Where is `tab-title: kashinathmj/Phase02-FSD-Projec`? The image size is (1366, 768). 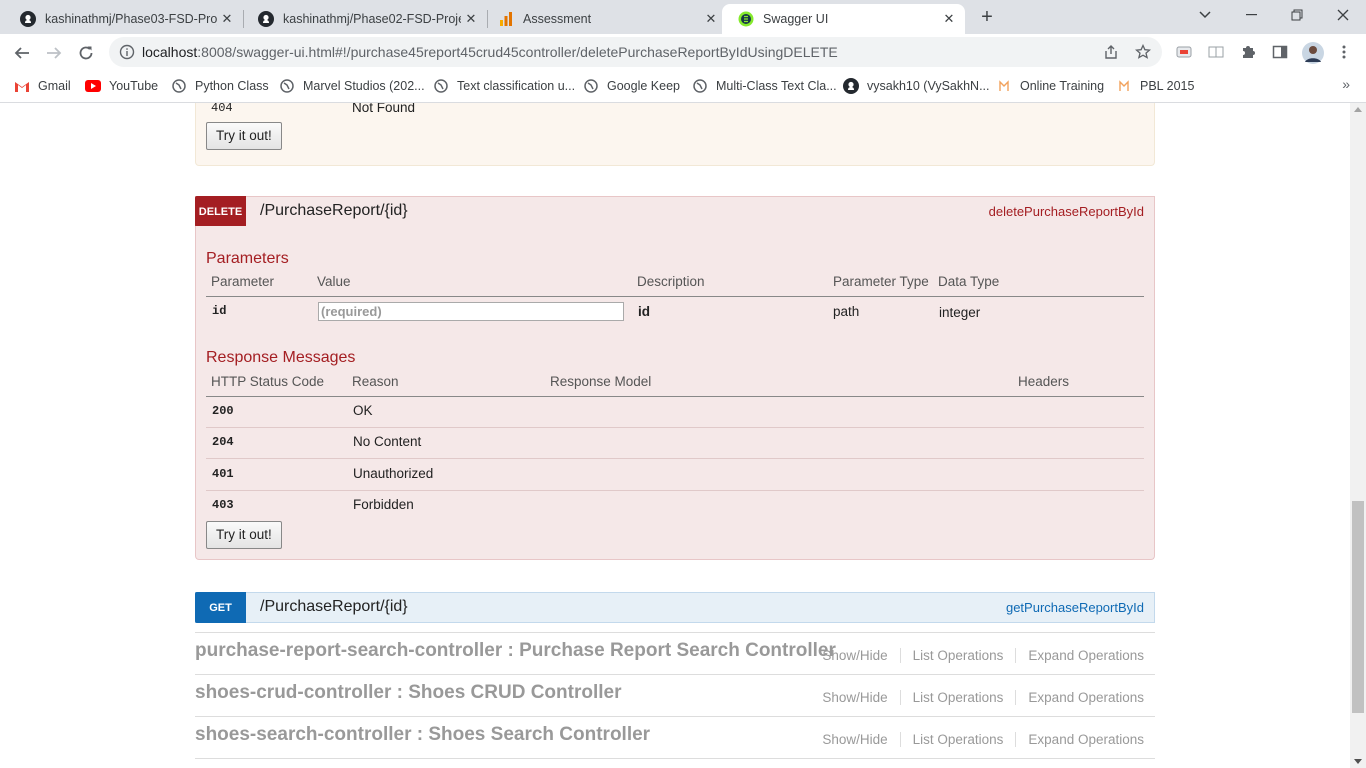
tab-title: kashinathmj/Phase02-FSD-Projec is located at coordinates (372, 19).